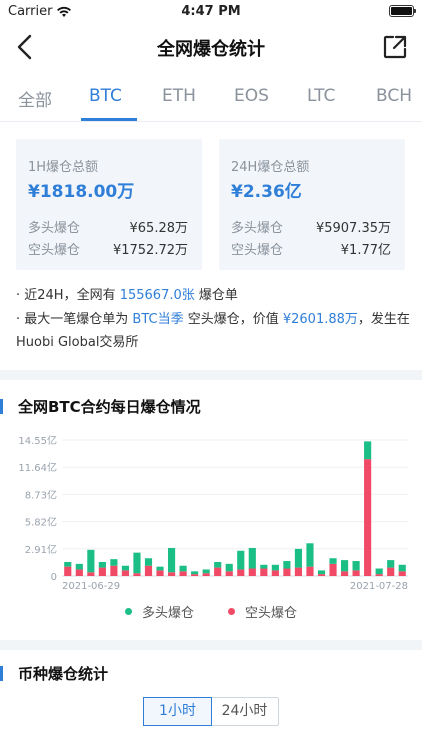  Describe the element at coordinates (211, 11) in the screenshot. I see `status-time: 4:47 PM` at that location.